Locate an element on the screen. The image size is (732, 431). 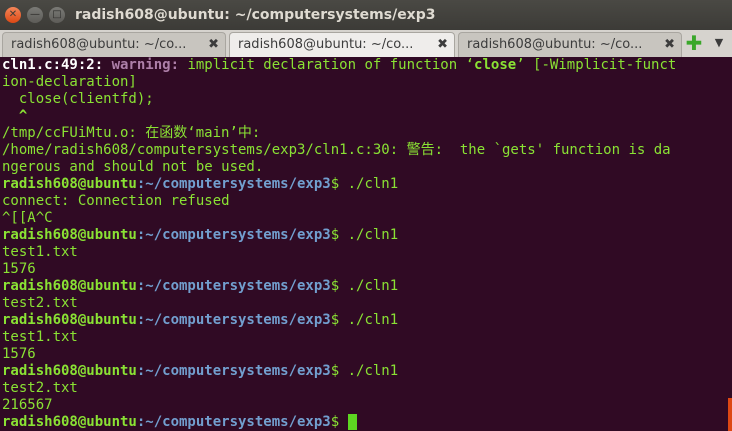
caret-marker: ^ is located at coordinates (15, 116).